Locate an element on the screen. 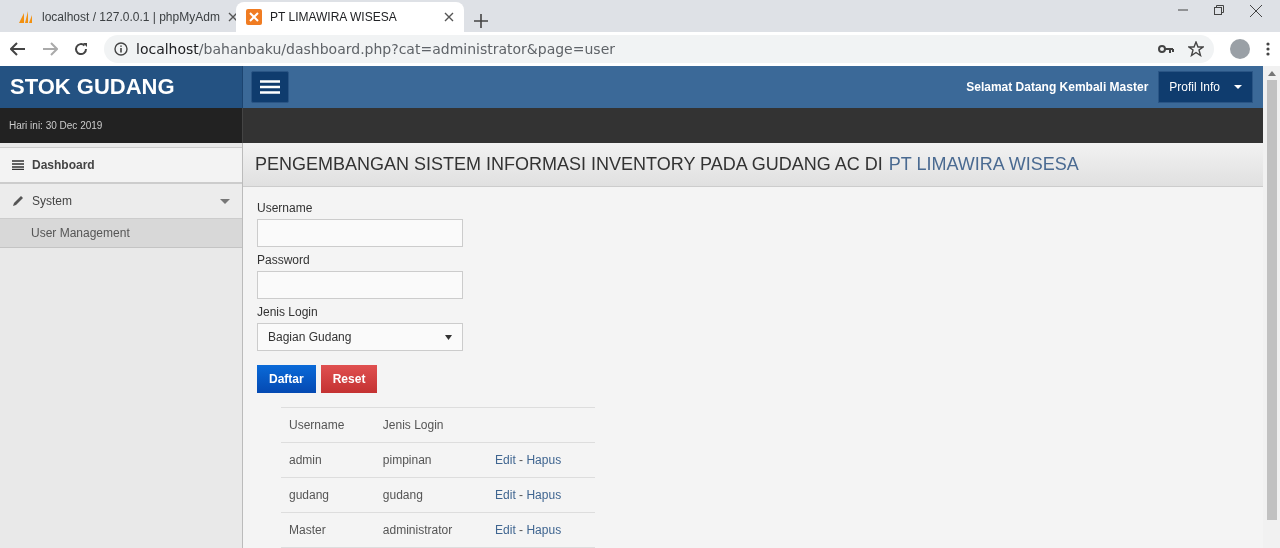  sidebar-item: Dashboard is located at coordinates (121, 165).